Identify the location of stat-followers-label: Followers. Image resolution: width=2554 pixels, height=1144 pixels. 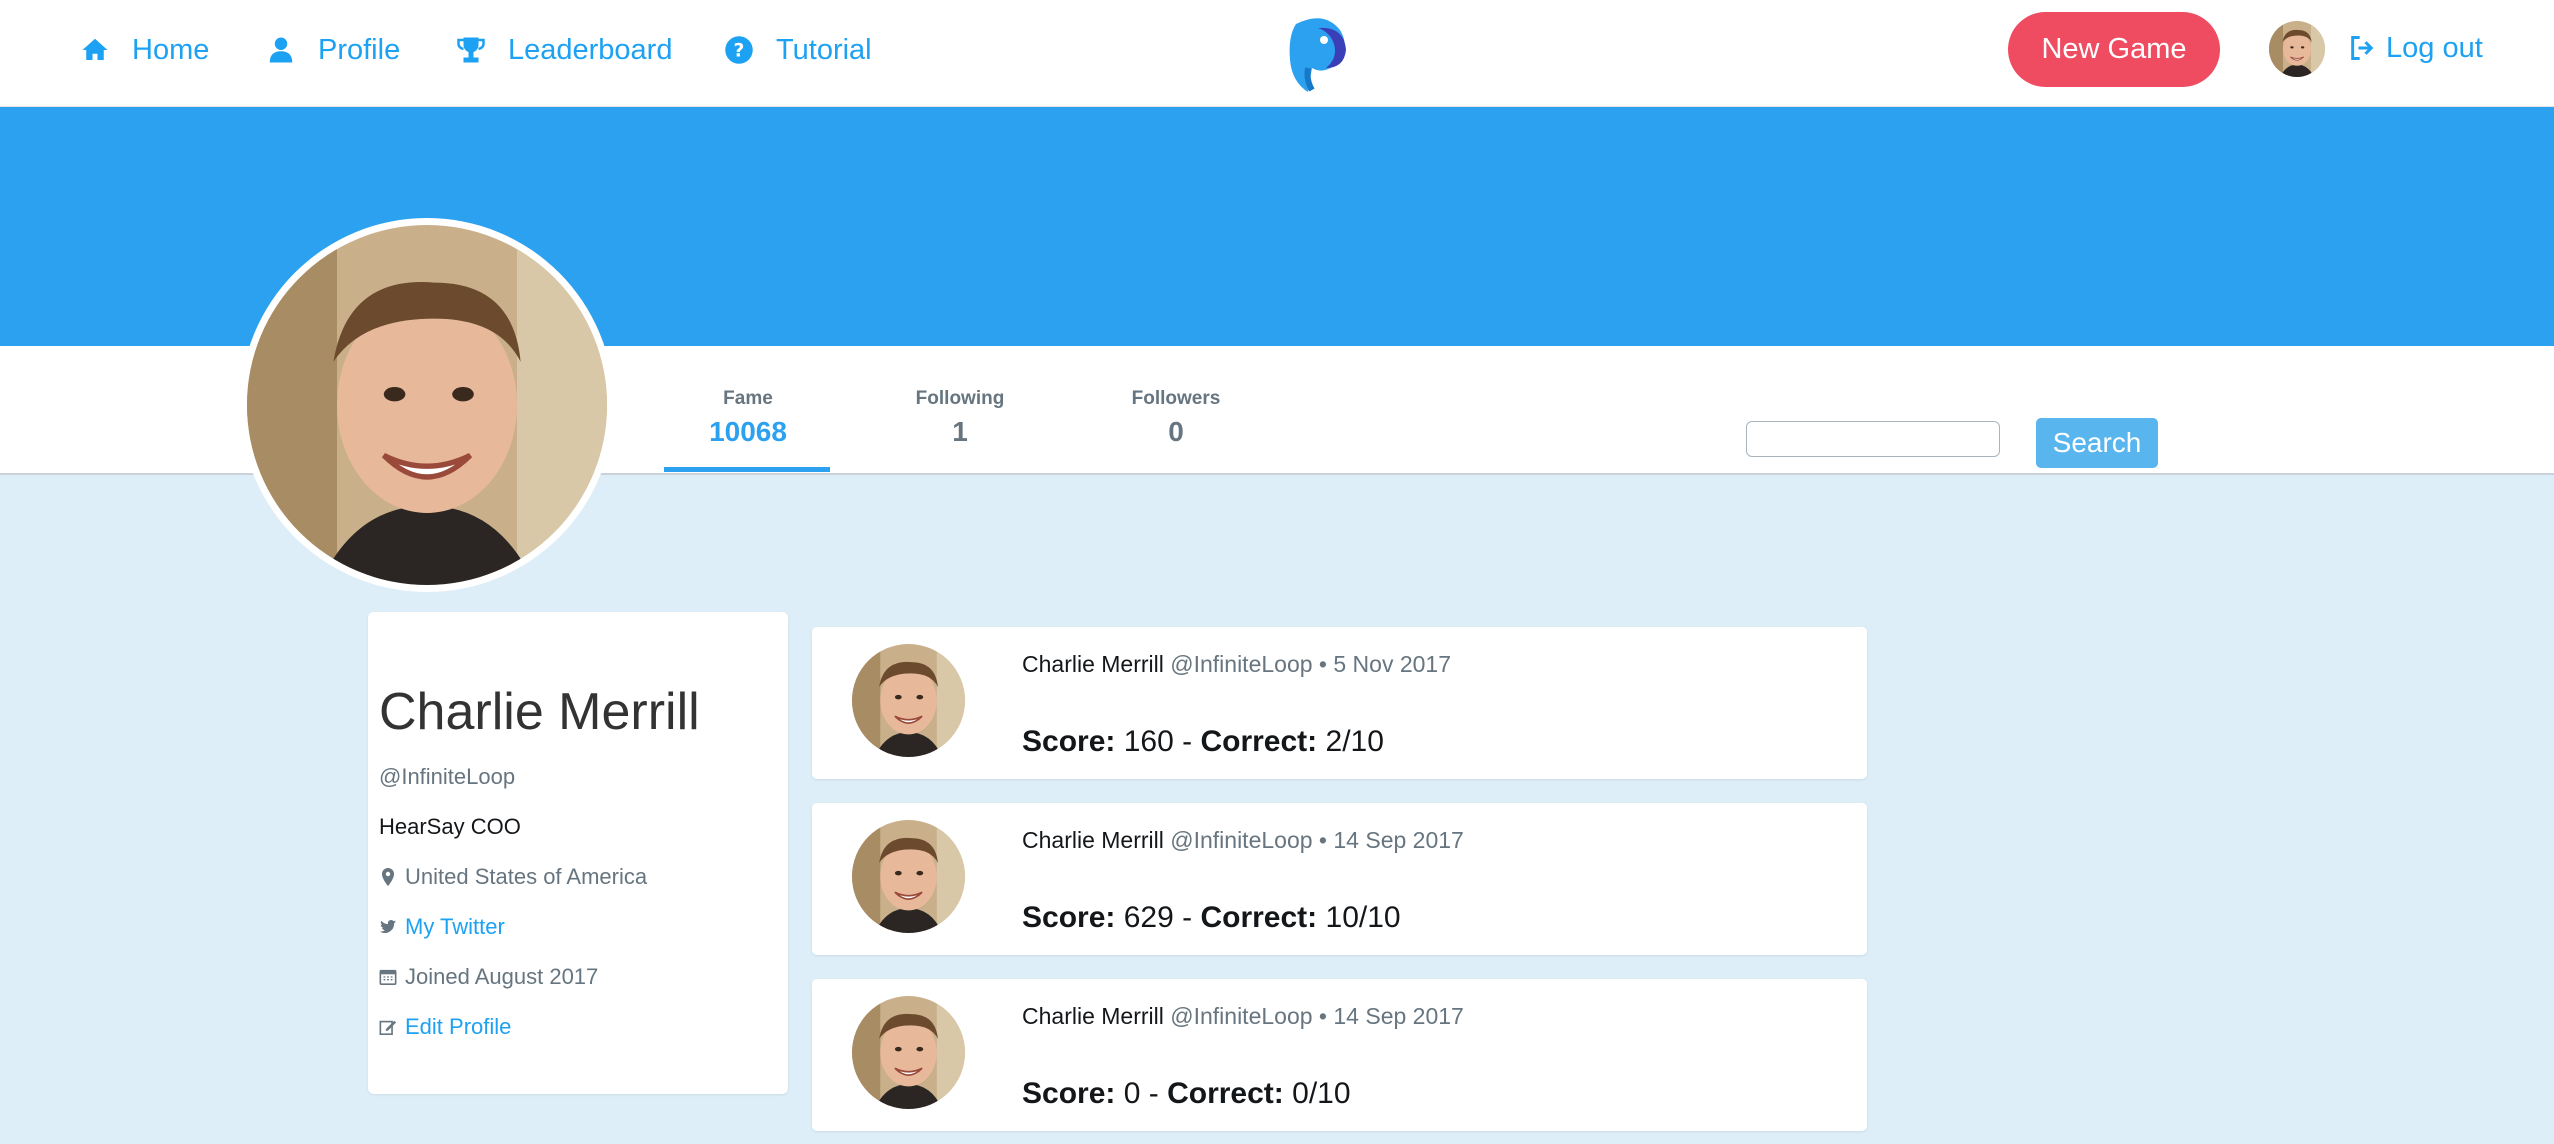
(1176, 398).